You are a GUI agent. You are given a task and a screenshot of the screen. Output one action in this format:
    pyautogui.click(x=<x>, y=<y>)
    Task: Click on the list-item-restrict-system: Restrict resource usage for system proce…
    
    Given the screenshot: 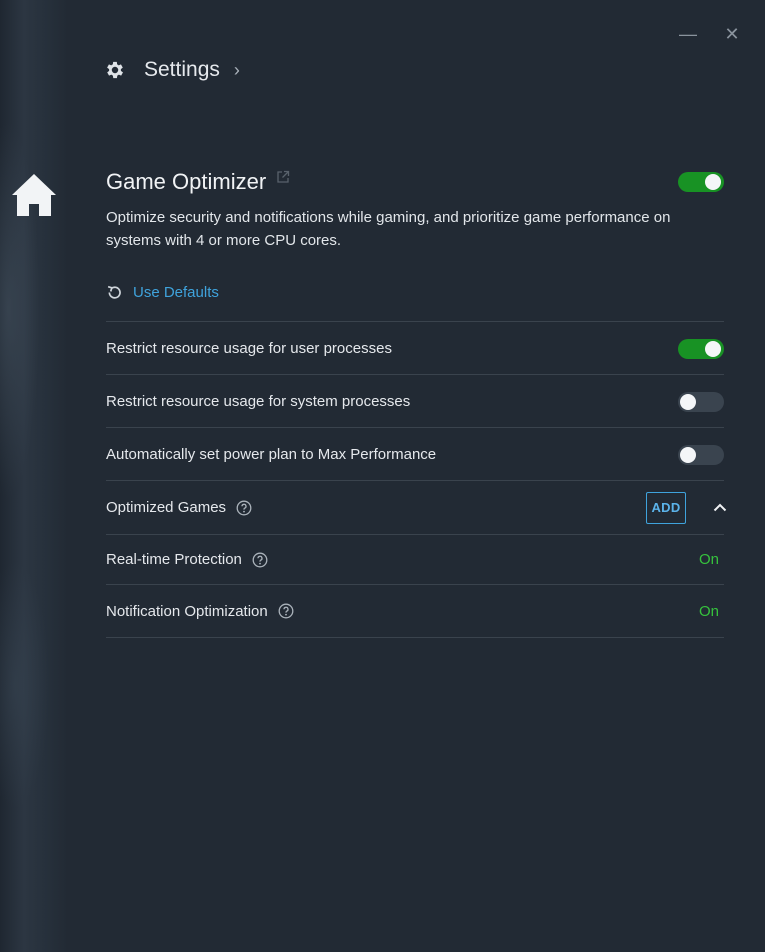 What is the action you would take?
    pyautogui.click(x=415, y=400)
    